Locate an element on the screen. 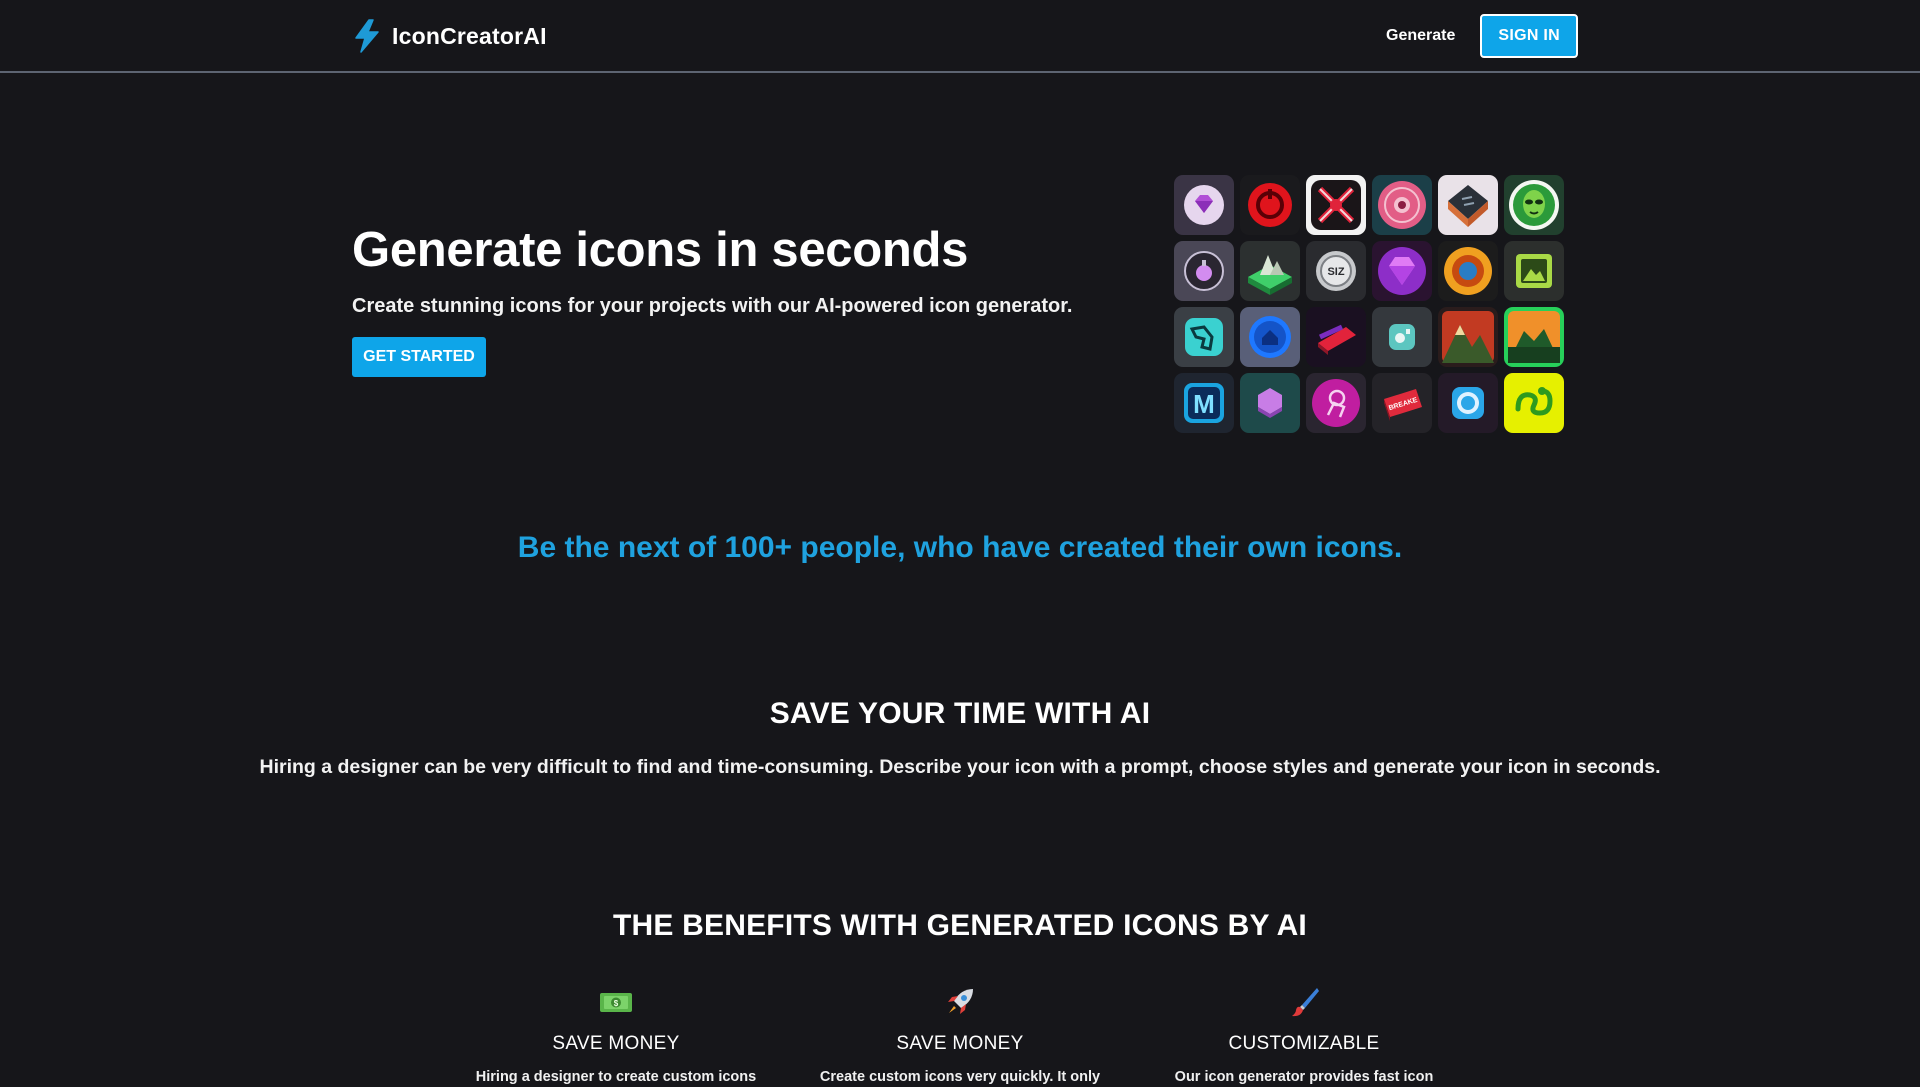 Image resolution: width=1920 pixels, height=1087 pixels. brand-name: IconCreatorAI is located at coordinates (469, 35).